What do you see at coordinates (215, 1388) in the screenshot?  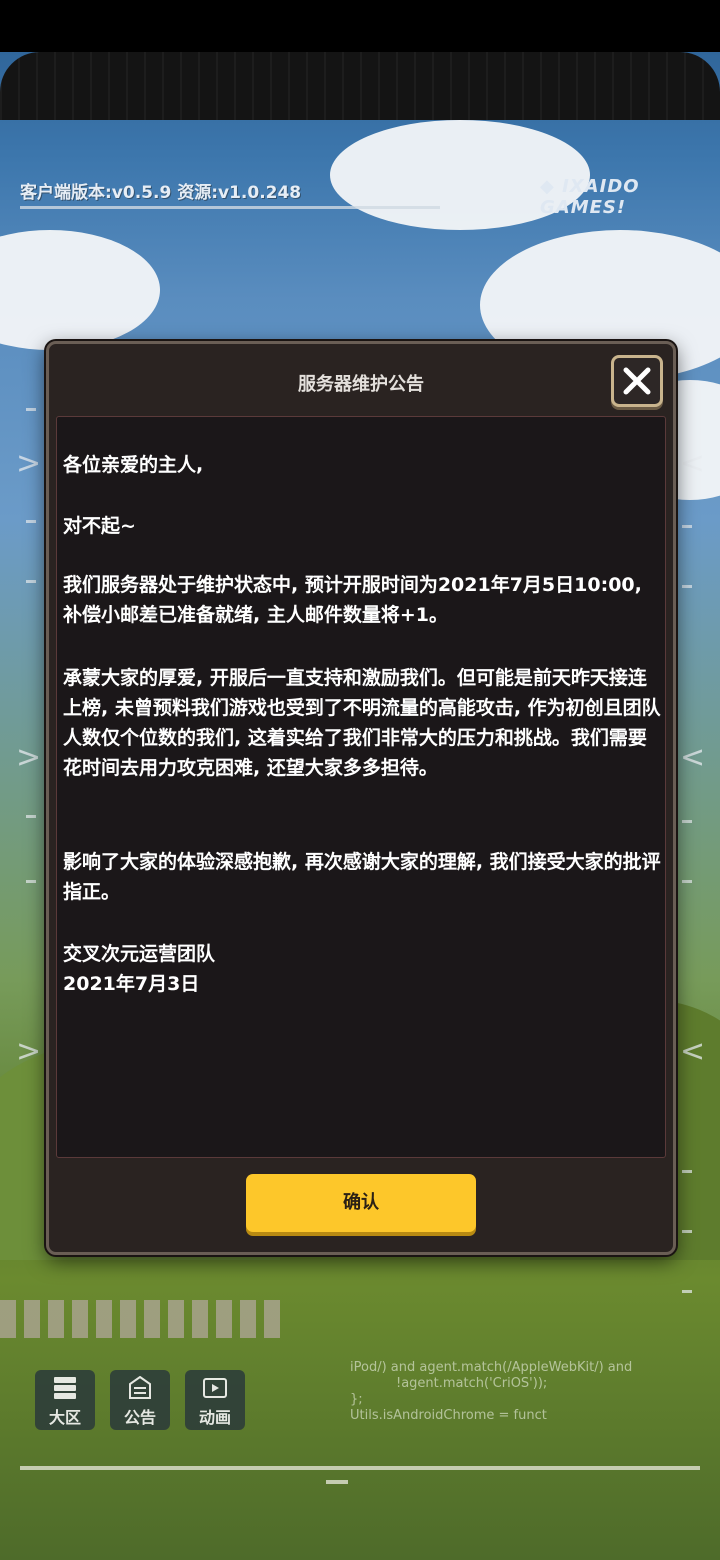 I see `video-icon` at bounding box center [215, 1388].